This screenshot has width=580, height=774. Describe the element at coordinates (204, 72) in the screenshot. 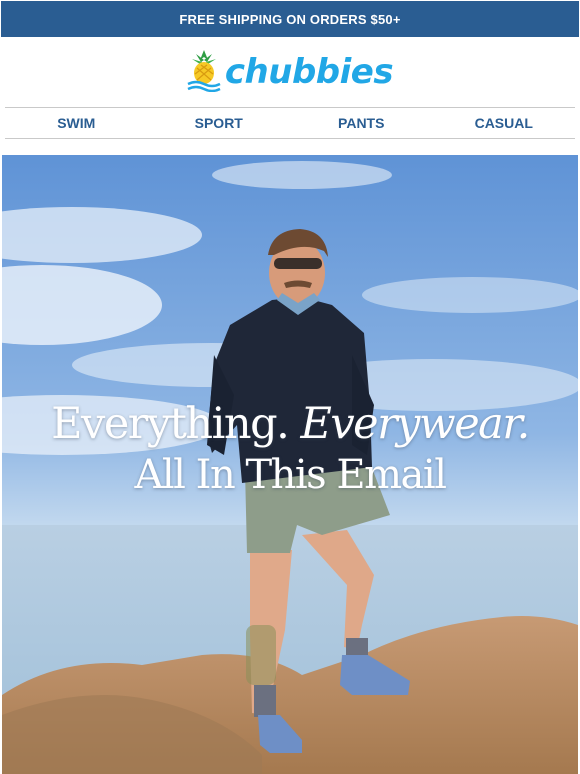

I see `pineapple-icon` at that location.